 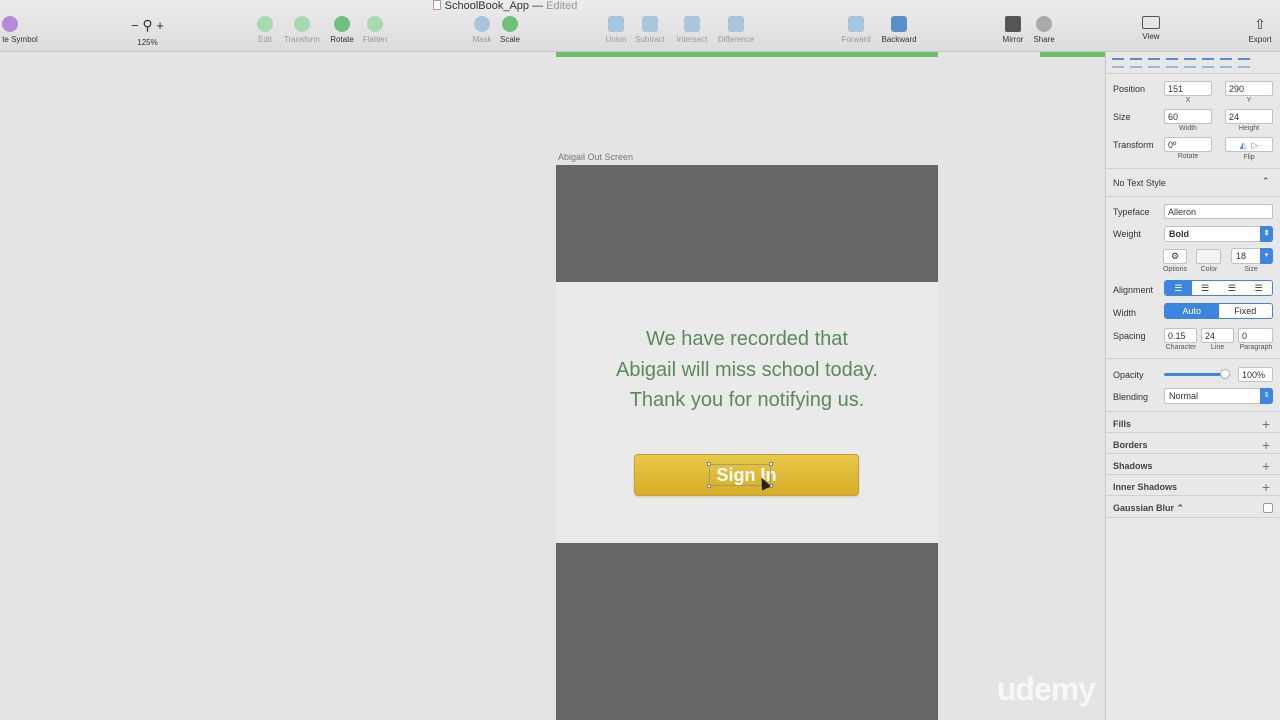 What do you see at coordinates (1252, 256) in the screenshot?
I see `font-size-select: 18 ▾` at bounding box center [1252, 256].